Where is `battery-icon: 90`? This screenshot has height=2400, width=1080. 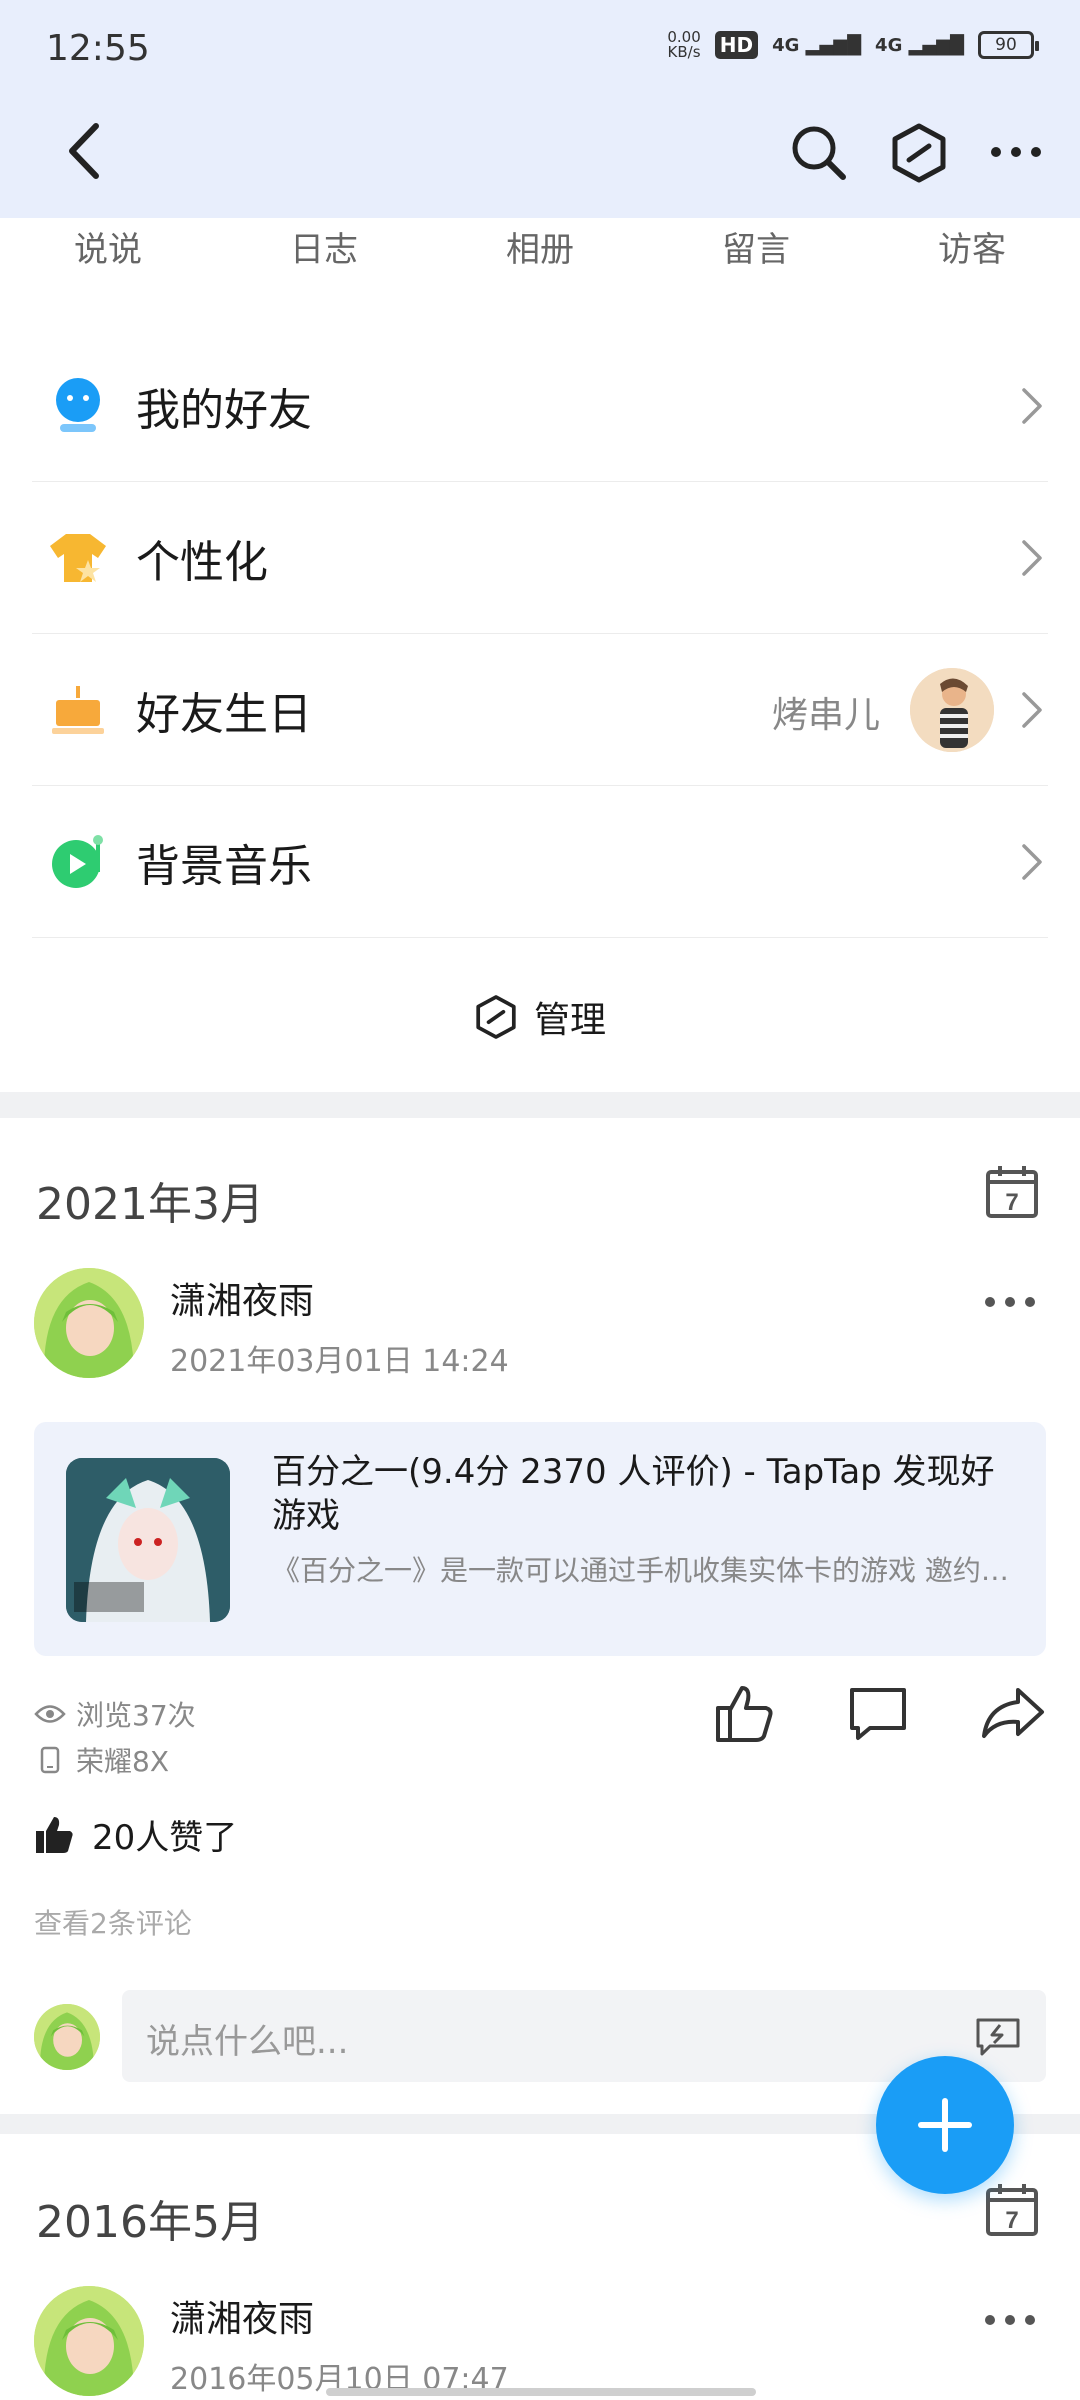 battery-icon: 90 is located at coordinates (1008, 45).